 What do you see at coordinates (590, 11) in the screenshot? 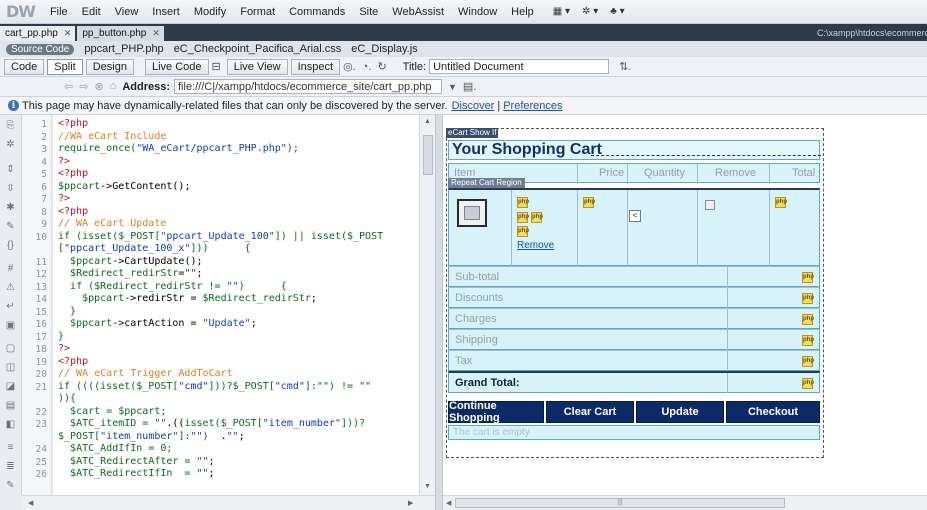
I see `extend-icon: ✲ ▾` at bounding box center [590, 11].